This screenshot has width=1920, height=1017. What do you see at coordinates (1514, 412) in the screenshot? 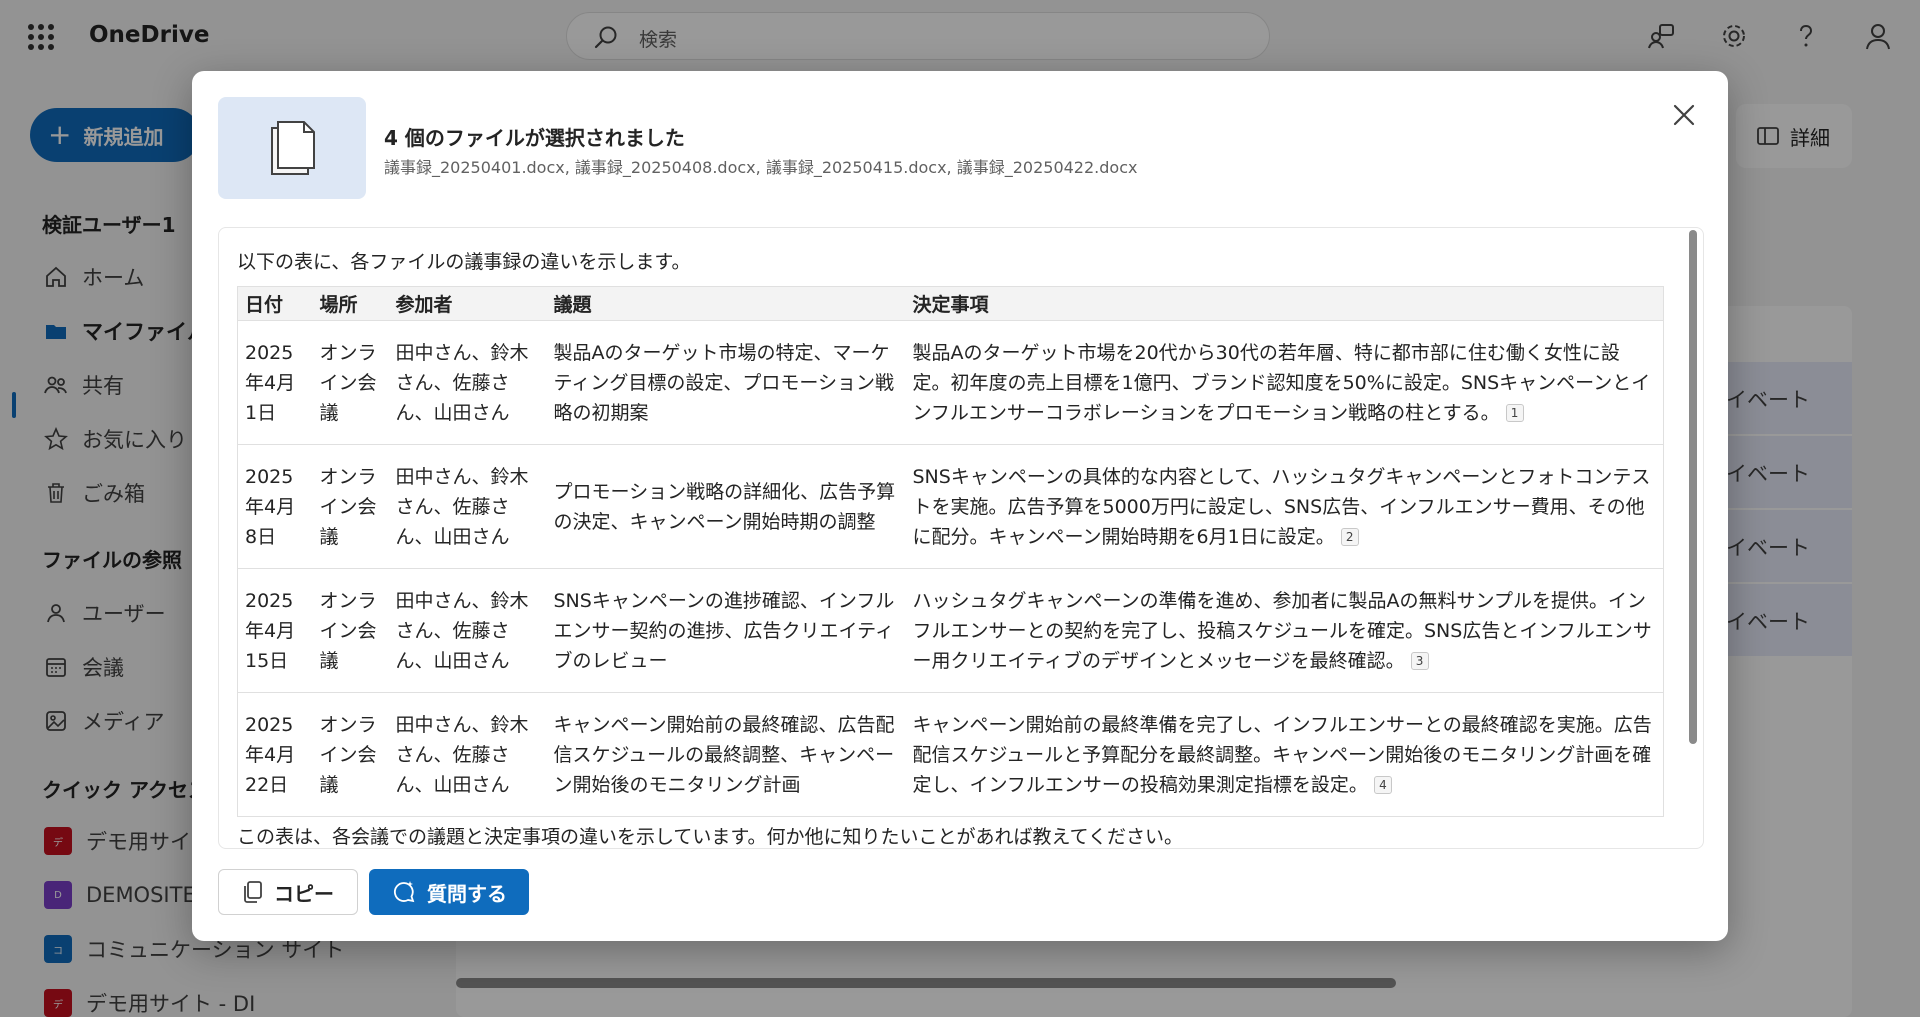
I see `citation-marker: 1` at bounding box center [1514, 412].